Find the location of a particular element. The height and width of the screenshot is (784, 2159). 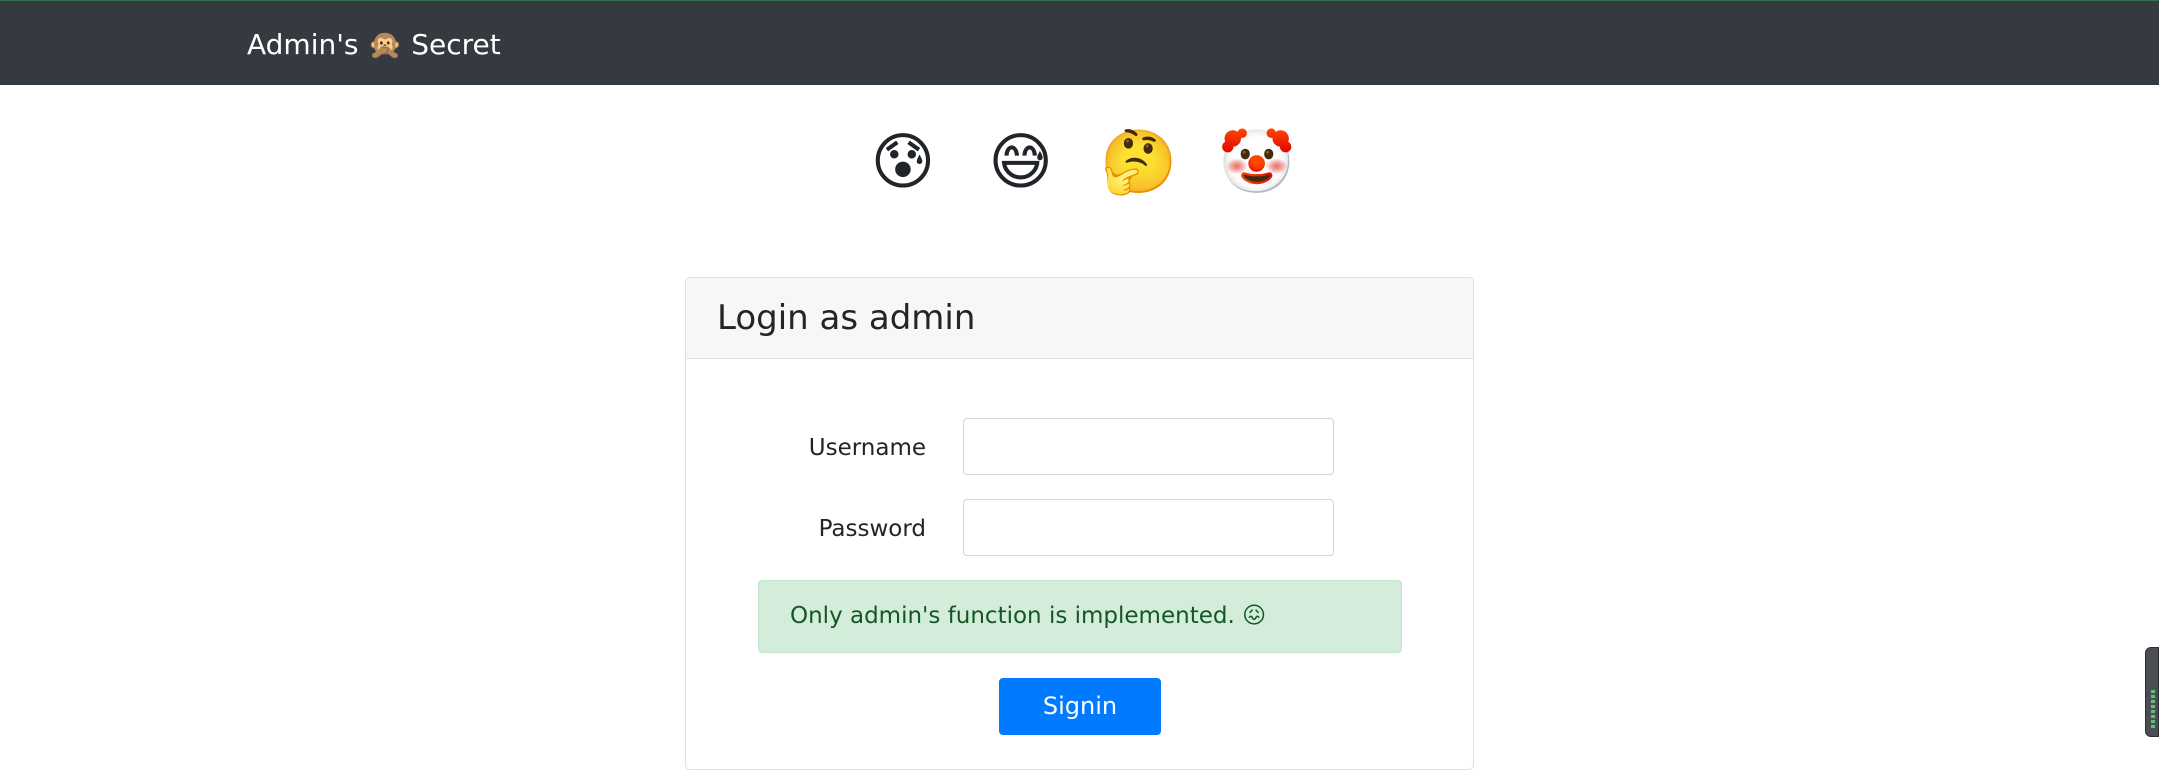

side-panel-handle is located at coordinates (2152, 692).